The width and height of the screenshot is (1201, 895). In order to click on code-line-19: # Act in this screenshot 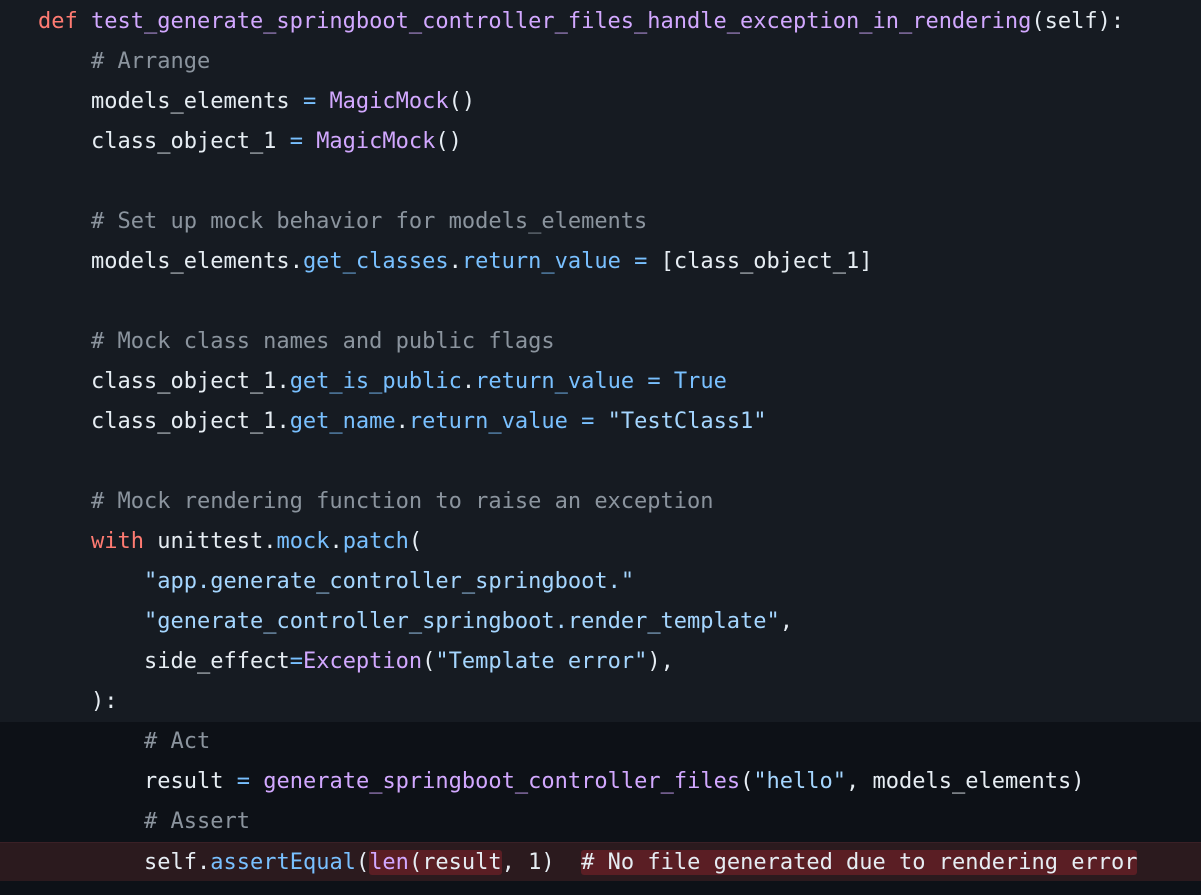, I will do `click(600, 742)`.